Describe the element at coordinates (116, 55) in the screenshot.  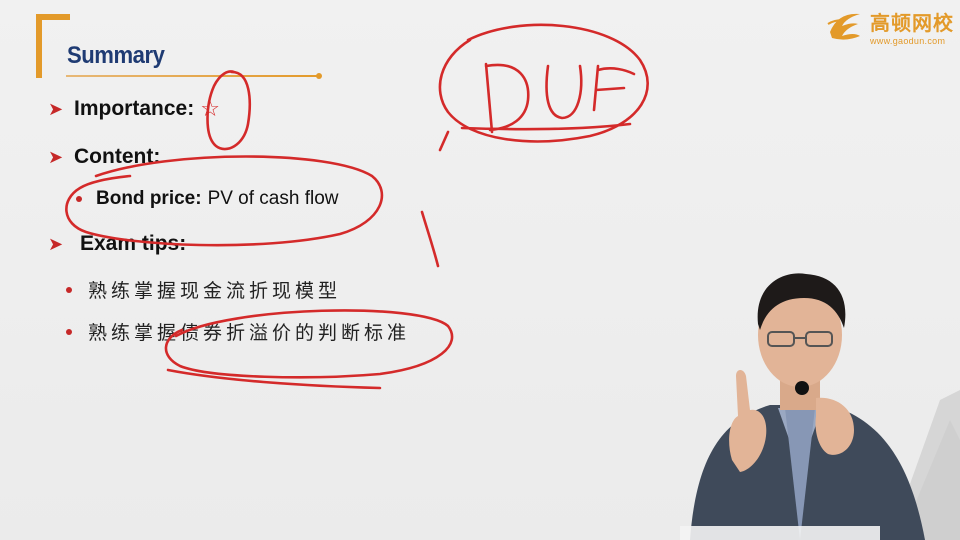
I see `slide-title: Summary` at that location.